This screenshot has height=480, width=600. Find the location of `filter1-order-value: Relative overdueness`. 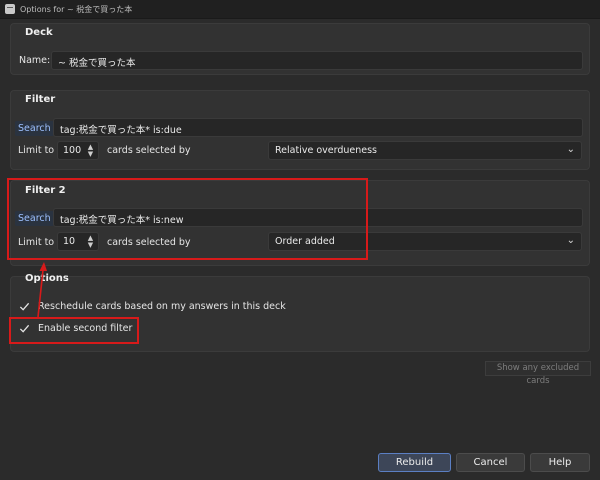

filter1-order-value: Relative overdueness is located at coordinates (326, 150).